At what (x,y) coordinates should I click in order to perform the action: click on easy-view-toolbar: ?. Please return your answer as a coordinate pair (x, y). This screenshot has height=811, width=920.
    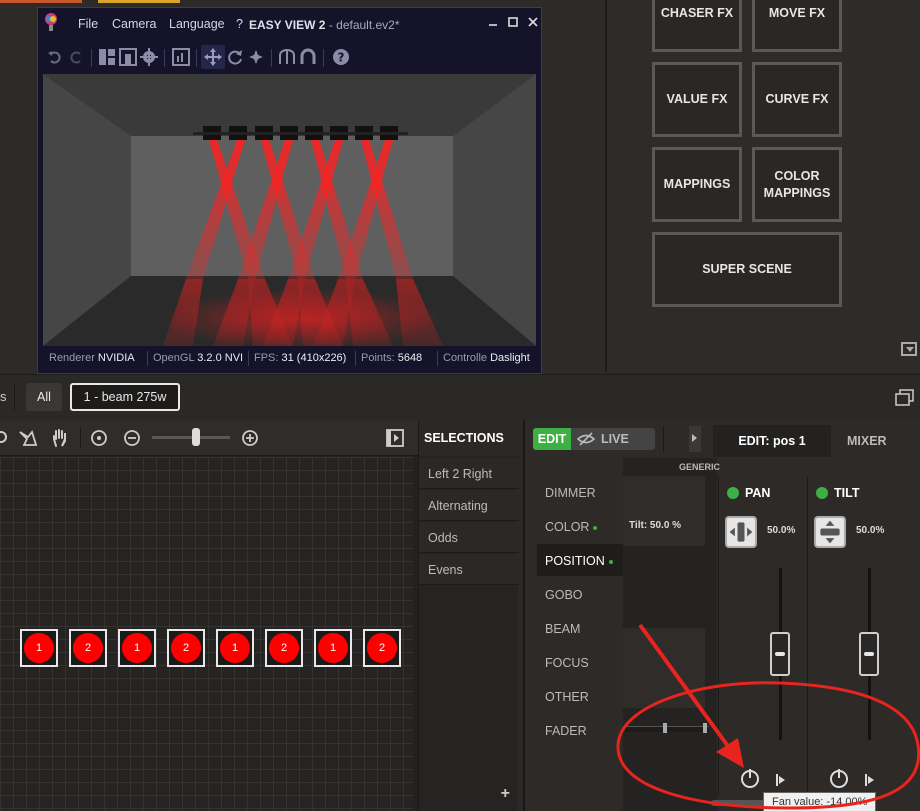
    Looking at the image, I should click on (289, 57).